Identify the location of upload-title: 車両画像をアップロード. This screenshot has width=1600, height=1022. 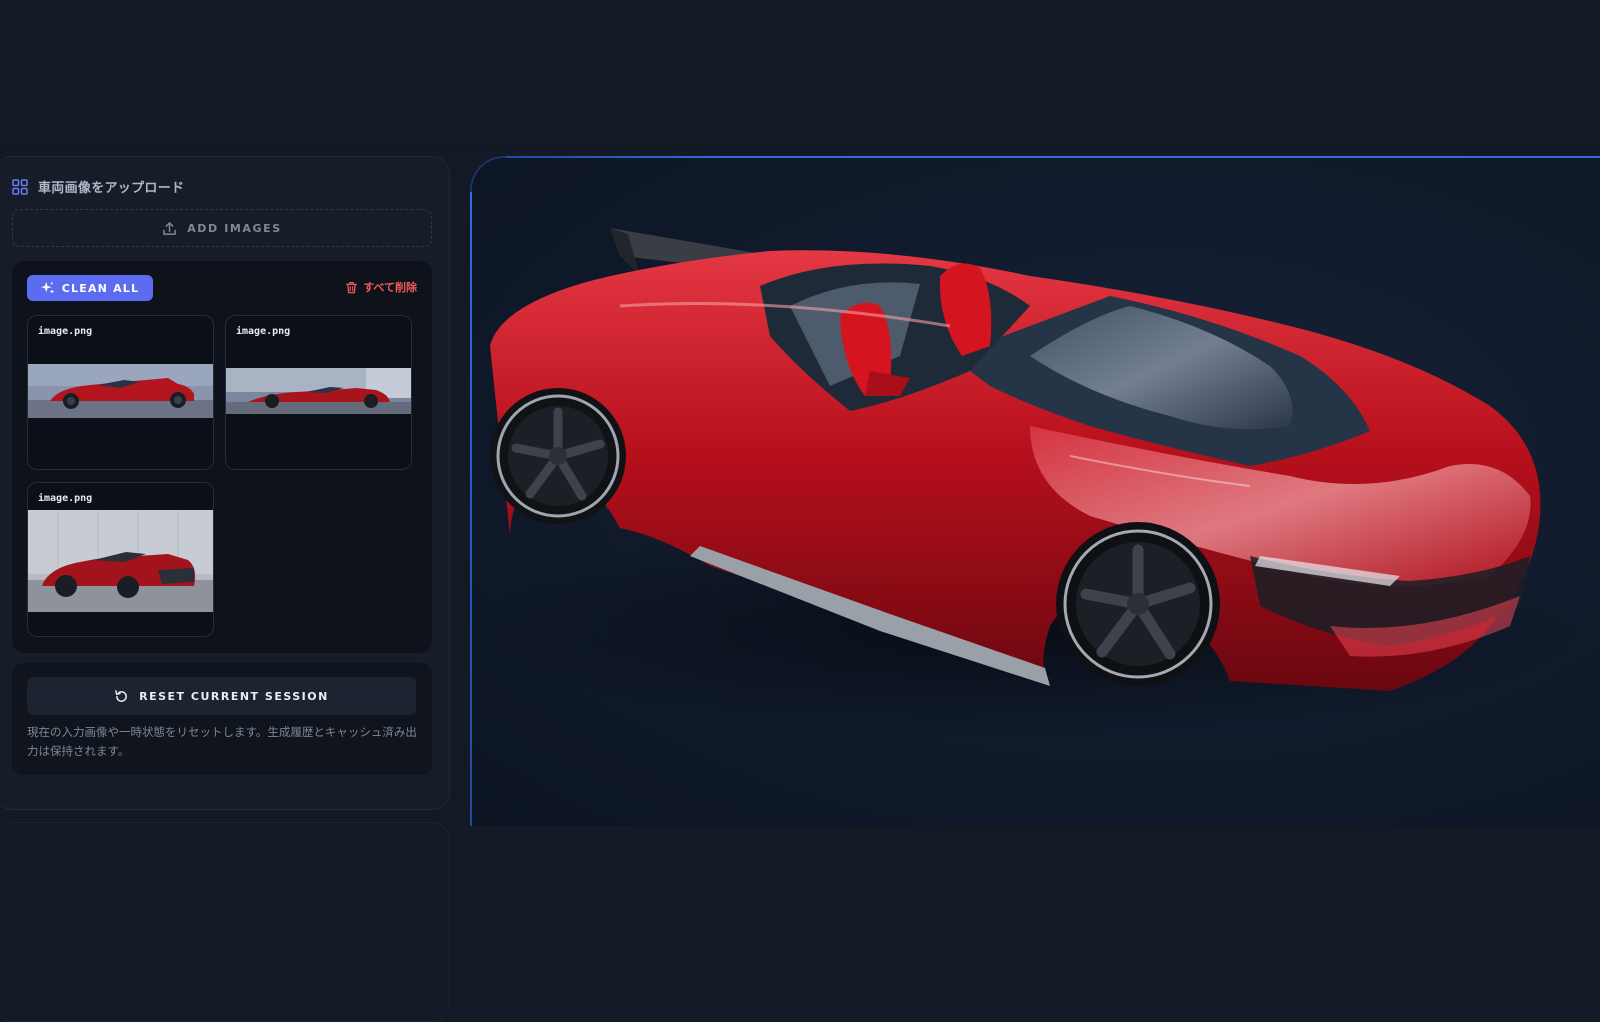
(111, 188).